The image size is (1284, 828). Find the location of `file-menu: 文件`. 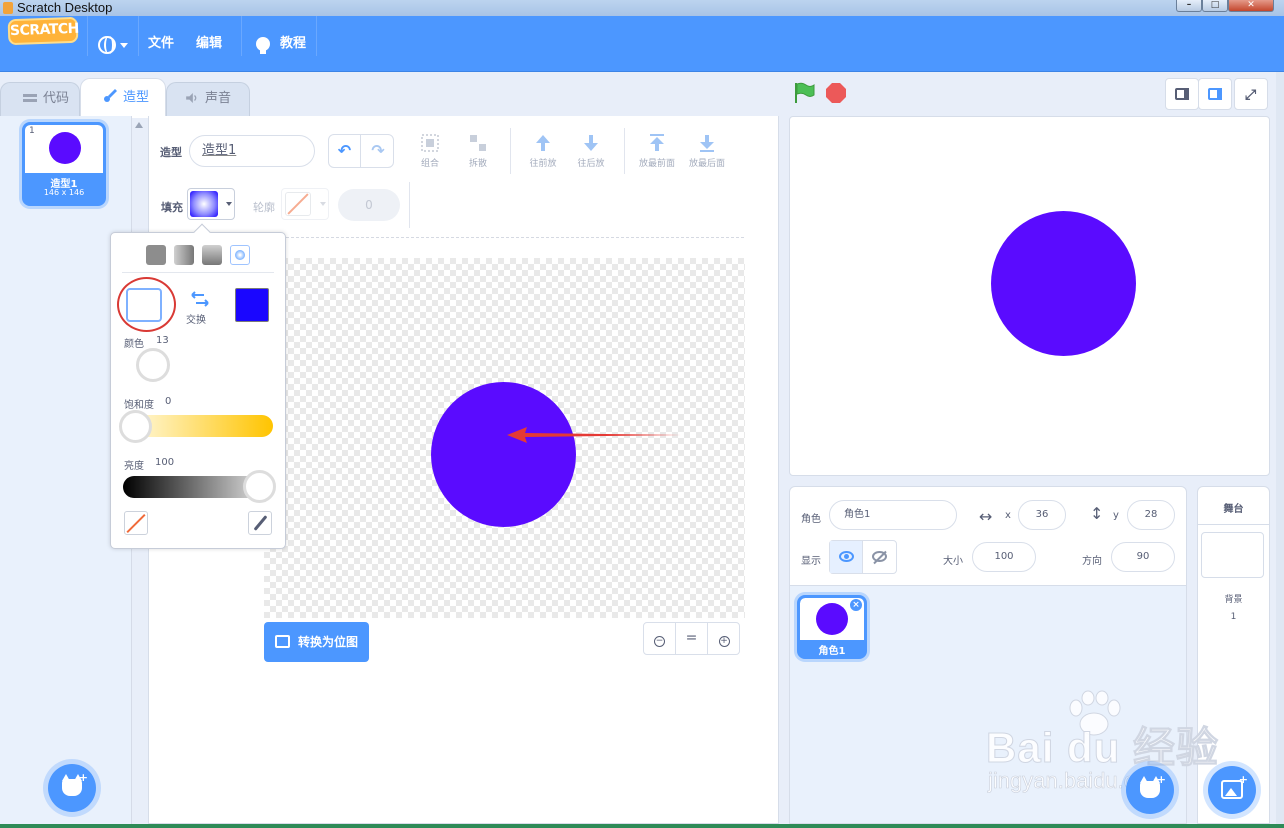

file-menu: 文件 is located at coordinates (161, 44).